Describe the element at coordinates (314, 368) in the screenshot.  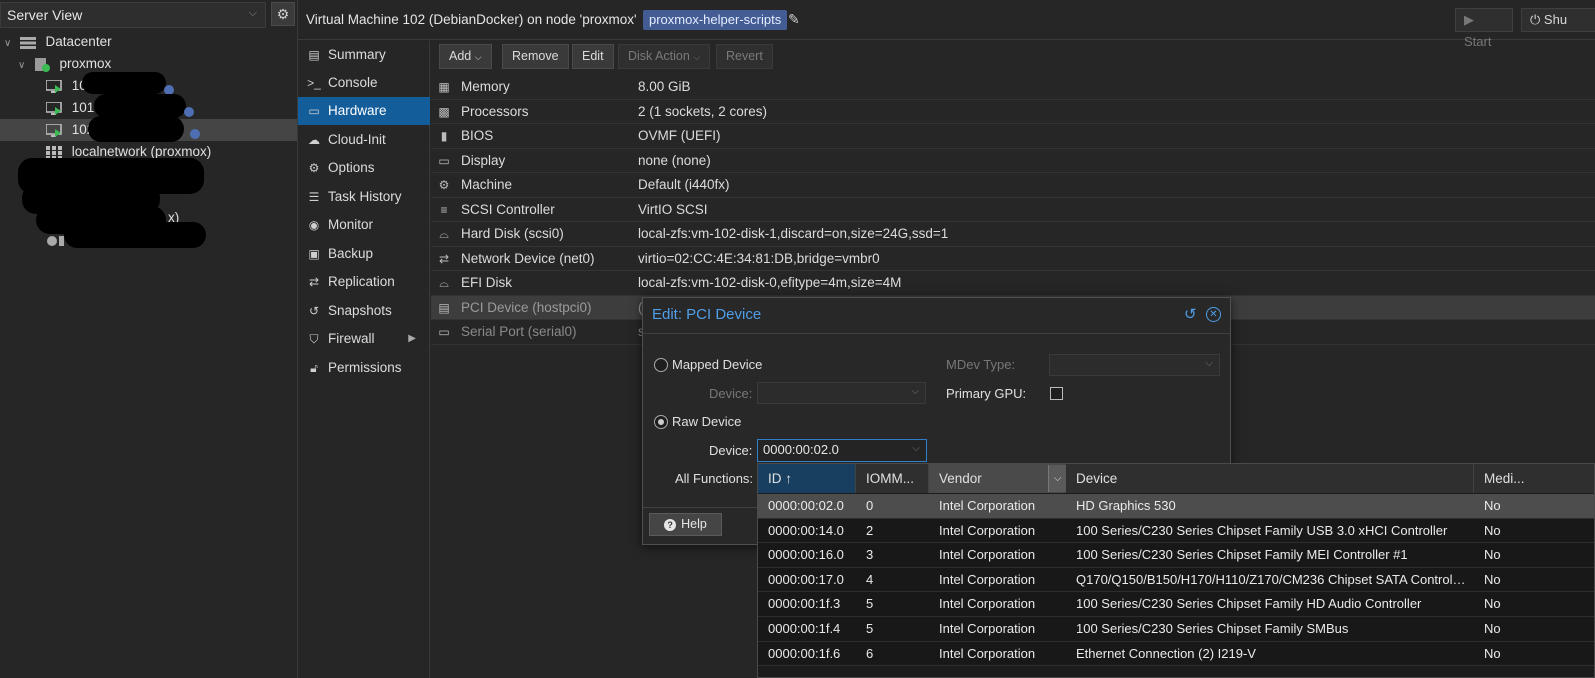
I see `unlock-icon: 🔓︎` at that location.